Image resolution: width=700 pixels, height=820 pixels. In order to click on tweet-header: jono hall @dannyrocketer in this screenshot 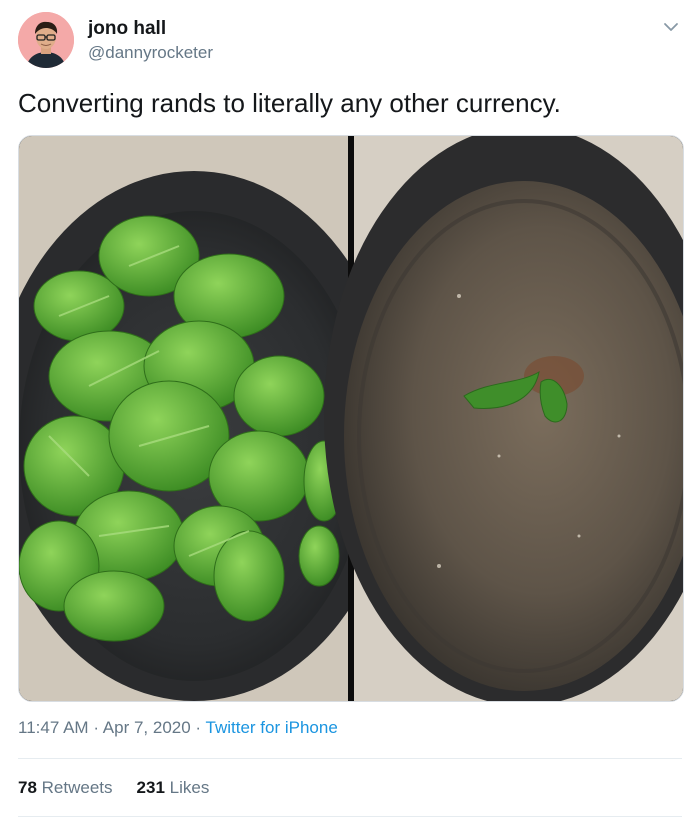, I will do `click(350, 41)`.